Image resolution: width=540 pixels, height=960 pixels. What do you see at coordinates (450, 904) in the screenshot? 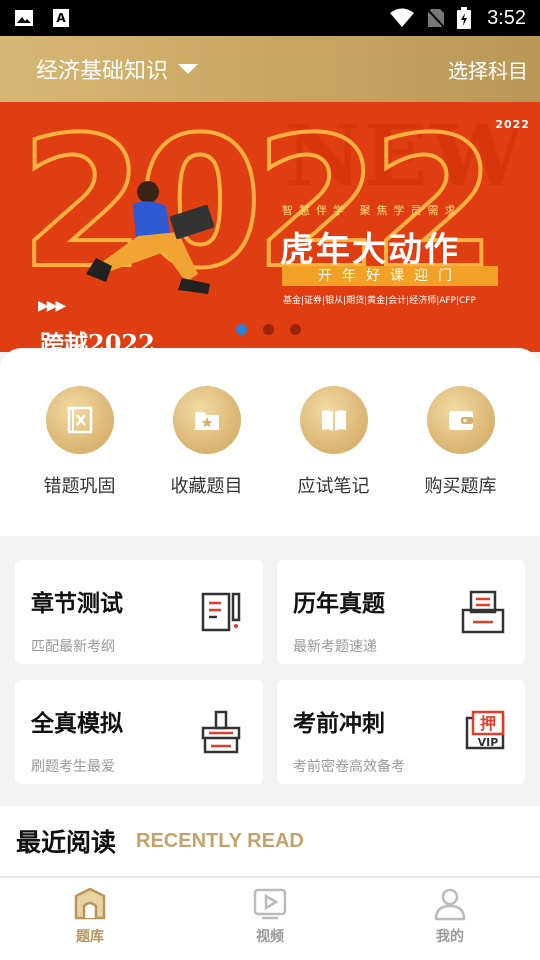
I see `profile-icon` at bounding box center [450, 904].